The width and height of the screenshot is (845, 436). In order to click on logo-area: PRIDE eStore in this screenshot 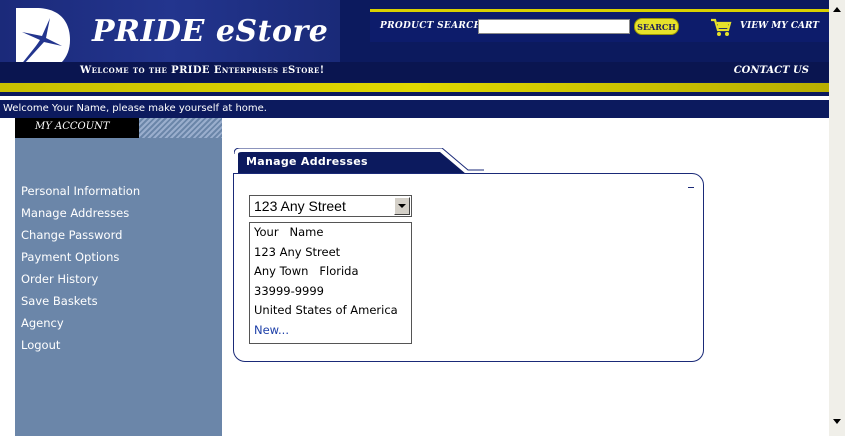, I will do `click(170, 36)`.